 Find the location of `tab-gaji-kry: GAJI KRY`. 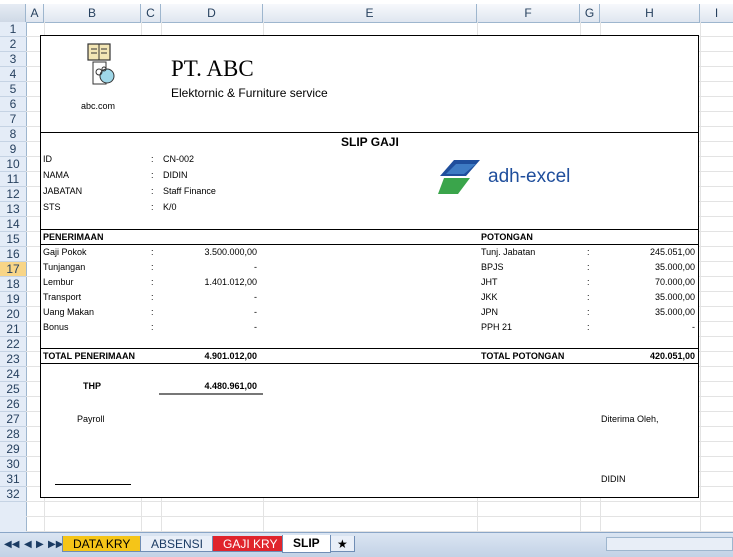

tab-gaji-kry: GAJI KRY is located at coordinates (250, 544).